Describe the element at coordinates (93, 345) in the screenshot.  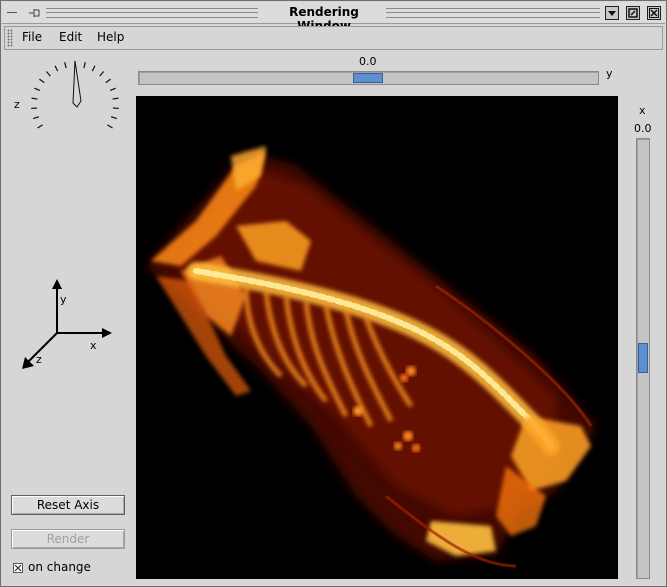
I see `axes-x-label: x` at that location.